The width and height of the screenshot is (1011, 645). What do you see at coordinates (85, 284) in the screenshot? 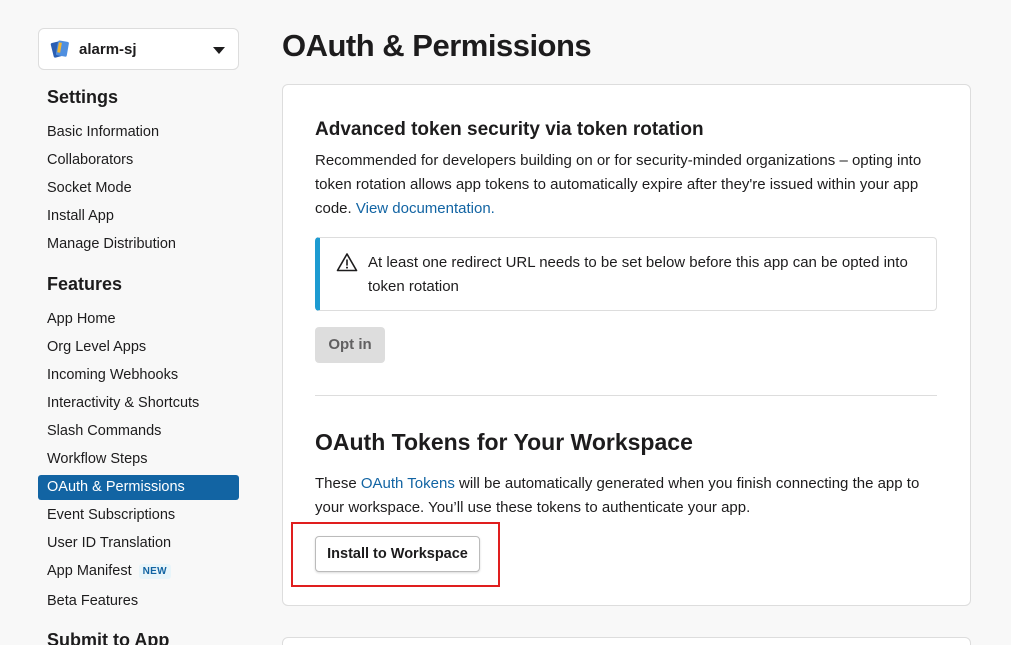
I see `section-title-features: Features` at bounding box center [85, 284].